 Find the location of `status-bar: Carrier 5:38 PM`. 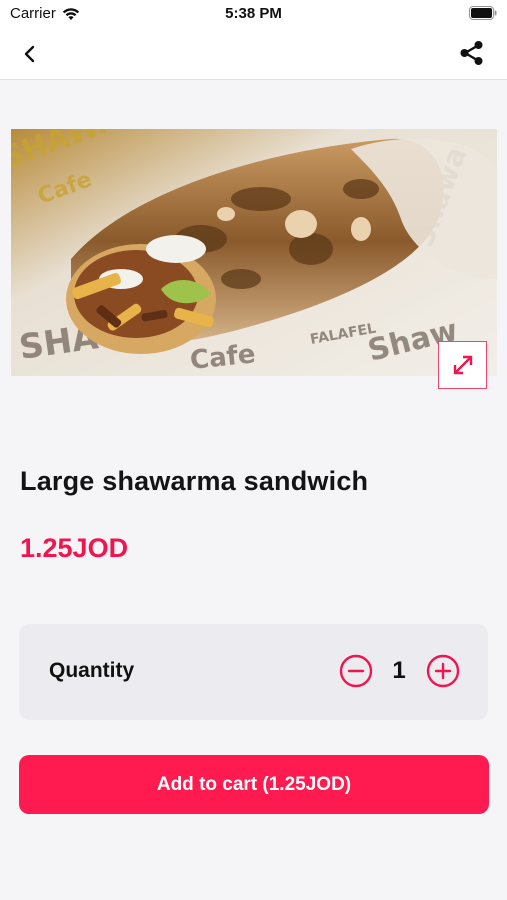

status-bar: Carrier 5:38 PM is located at coordinates (253, 14).